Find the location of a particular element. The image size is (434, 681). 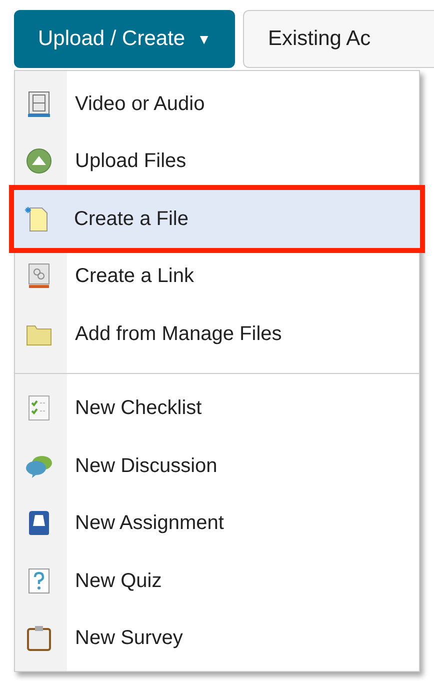

menu-item: New Checklist is located at coordinates (217, 408).